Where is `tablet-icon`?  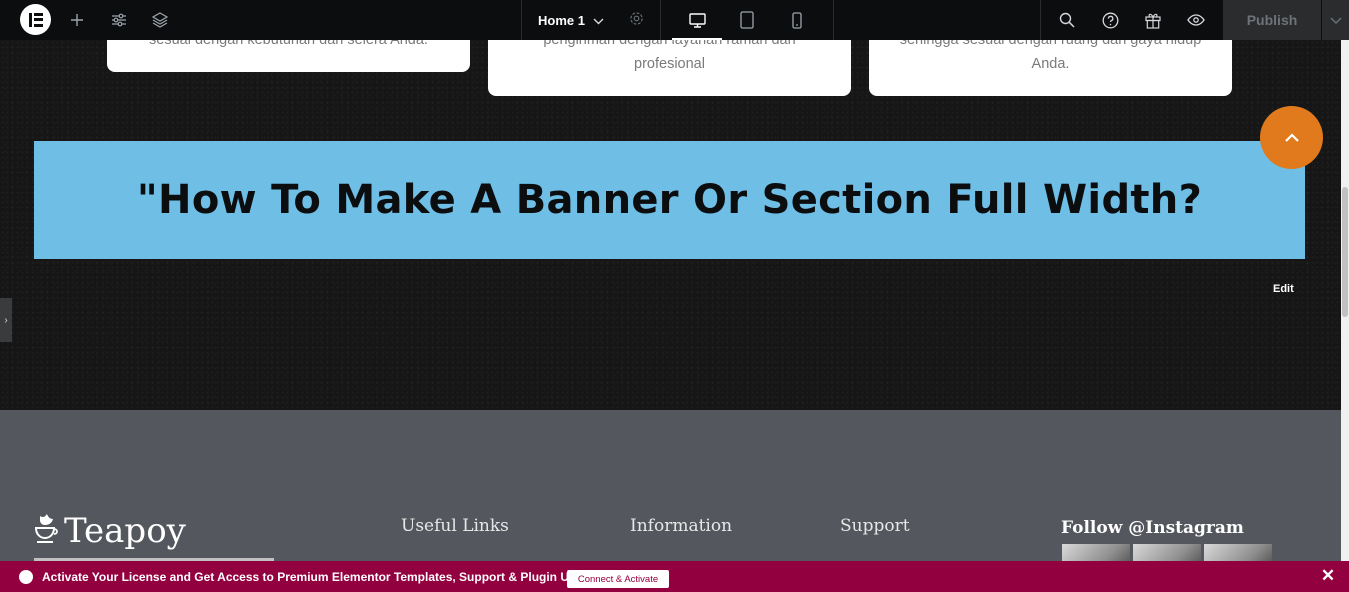 tablet-icon is located at coordinates (747, 20).